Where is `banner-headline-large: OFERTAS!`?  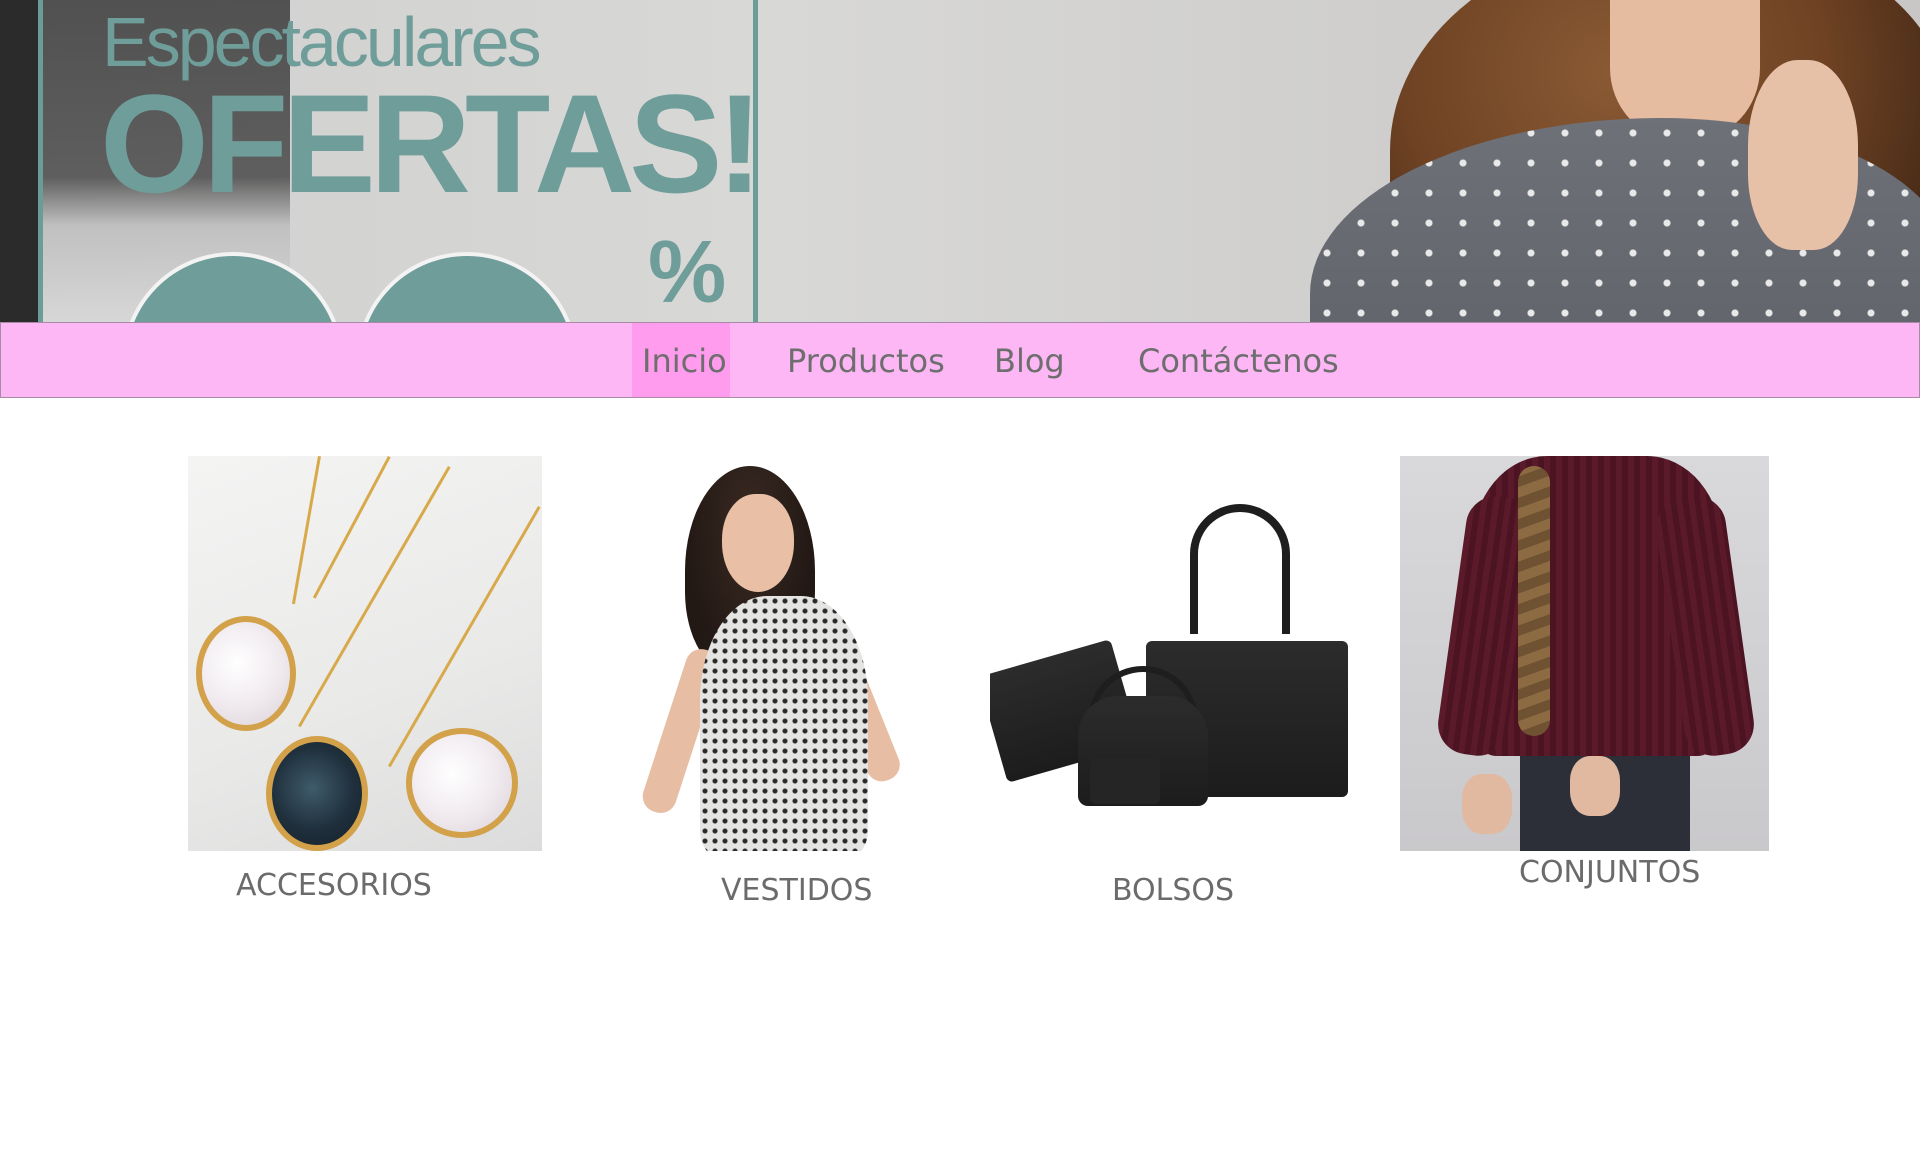
banner-headline-large: OFERTAS! is located at coordinates (431, 143).